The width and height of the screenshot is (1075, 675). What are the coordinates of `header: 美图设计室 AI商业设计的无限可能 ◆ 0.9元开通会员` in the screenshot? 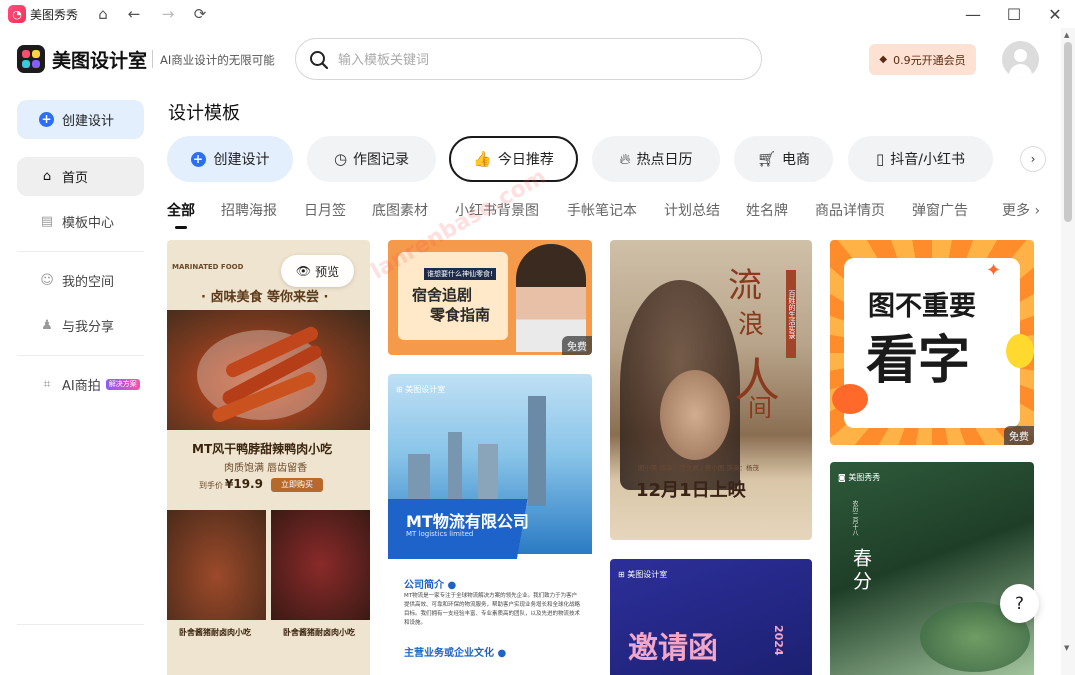 It's located at (530, 60).